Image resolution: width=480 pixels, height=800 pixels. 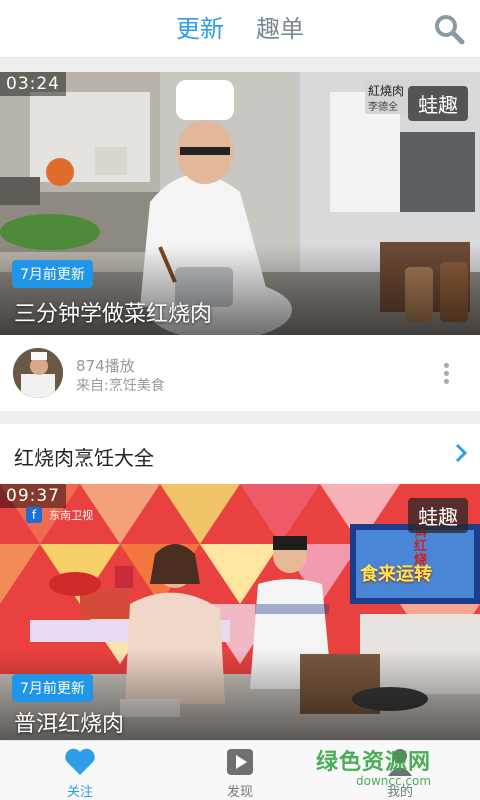 What do you see at coordinates (71, 515) in the screenshot?
I see `channel-name: 东南卫视` at bounding box center [71, 515].